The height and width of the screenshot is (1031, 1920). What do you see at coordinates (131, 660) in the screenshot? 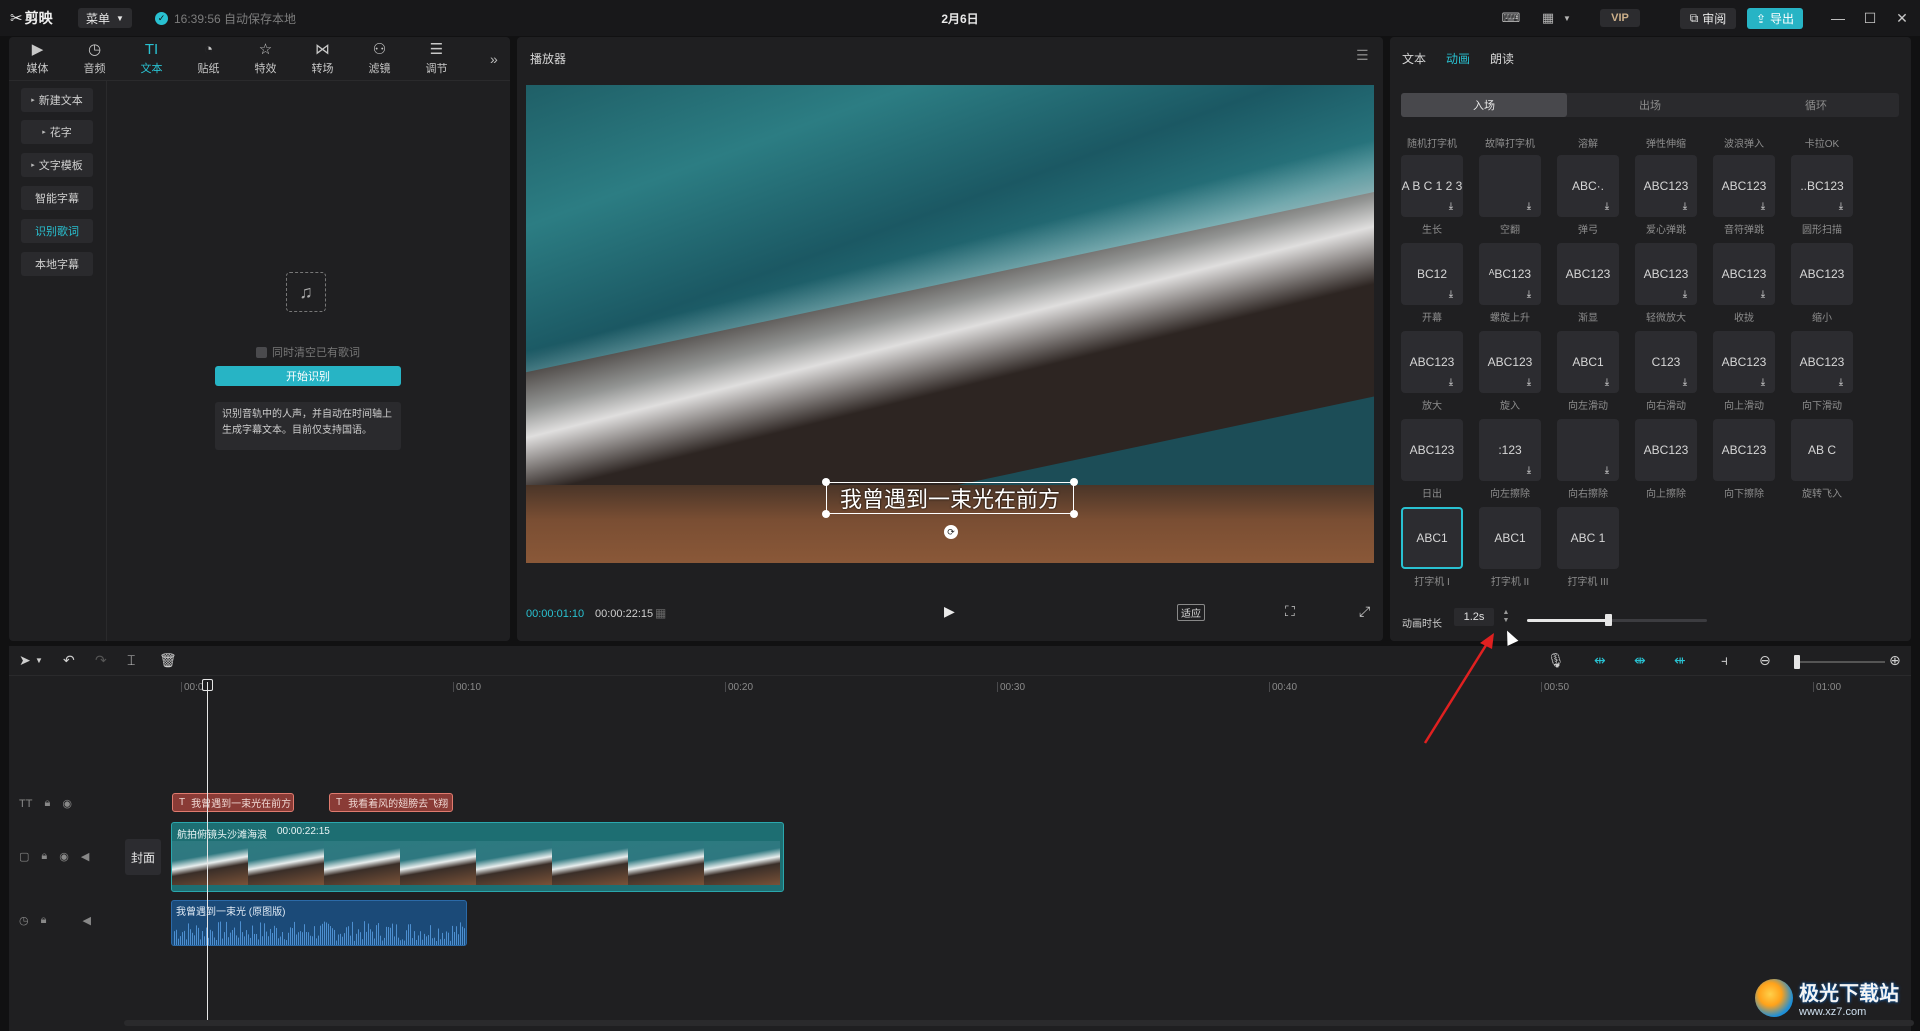
I see `split-icon: ⌶` at bounding box center [131, 660].